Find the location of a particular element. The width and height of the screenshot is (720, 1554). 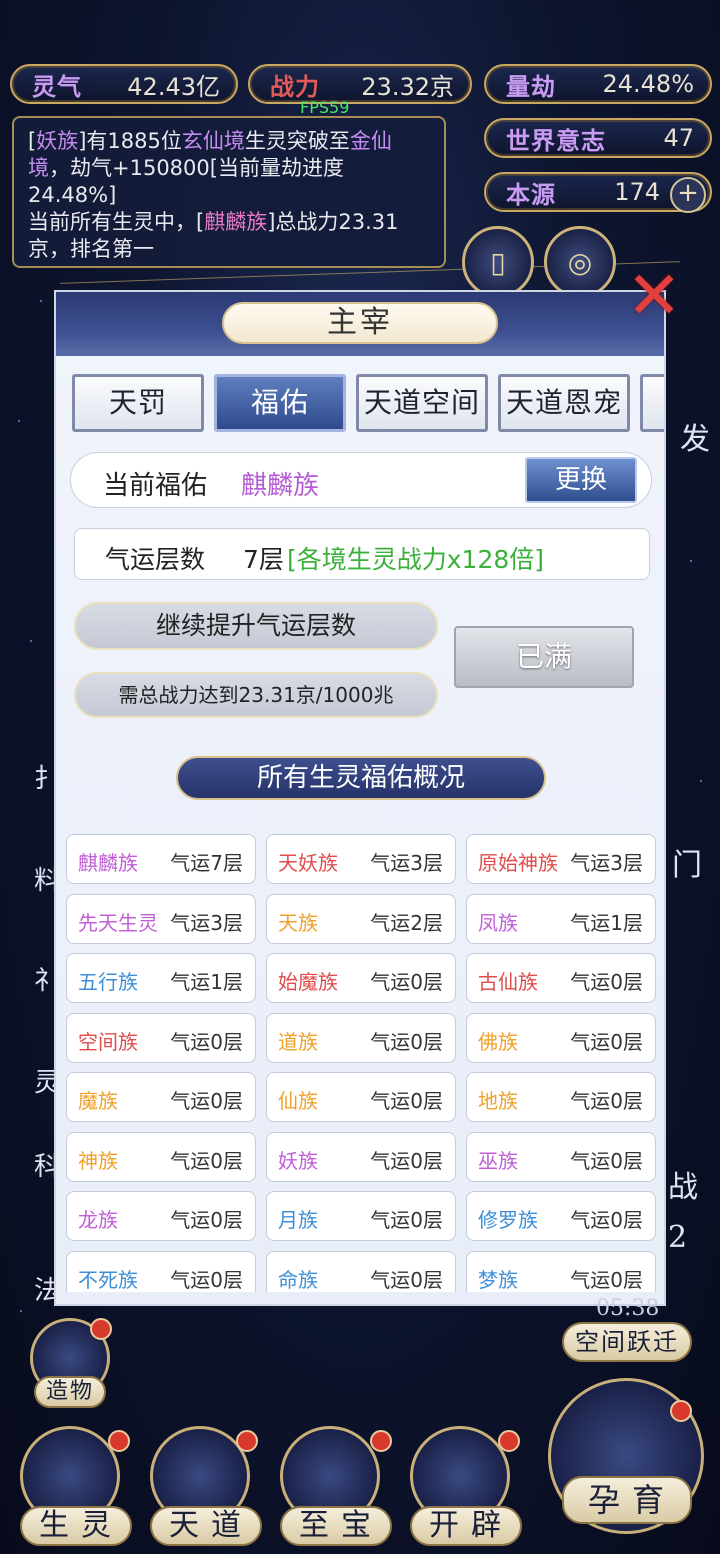

side-label-zhan: 战 is located at coordinates (683, 1184).